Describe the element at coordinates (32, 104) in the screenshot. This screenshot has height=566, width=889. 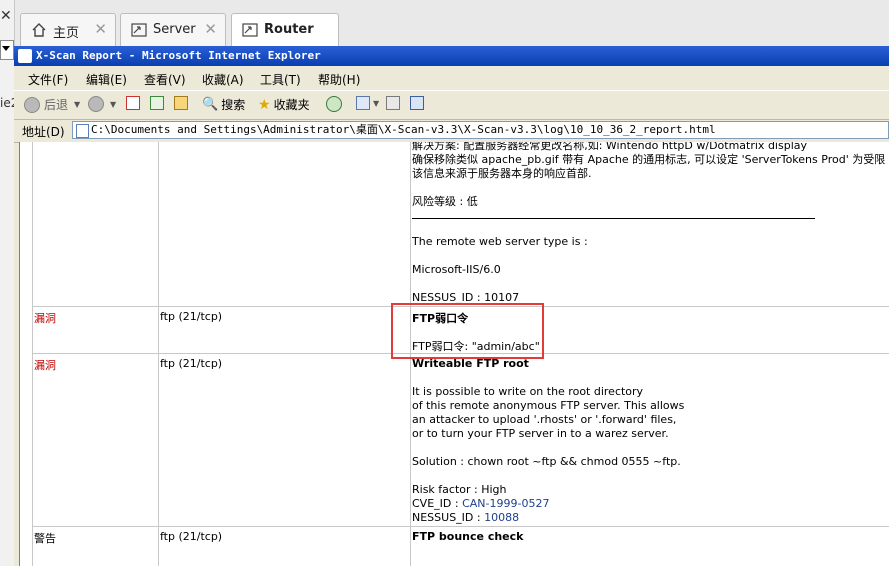
I see `back-arrow-icon` at that location.